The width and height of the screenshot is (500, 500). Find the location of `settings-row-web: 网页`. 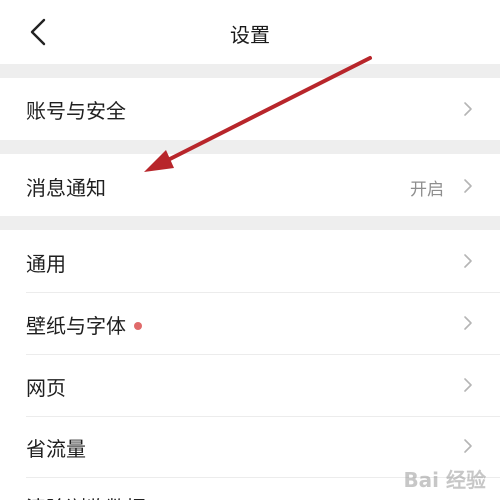

settings-row-web: 网页 is located at coordinates (250, 385).